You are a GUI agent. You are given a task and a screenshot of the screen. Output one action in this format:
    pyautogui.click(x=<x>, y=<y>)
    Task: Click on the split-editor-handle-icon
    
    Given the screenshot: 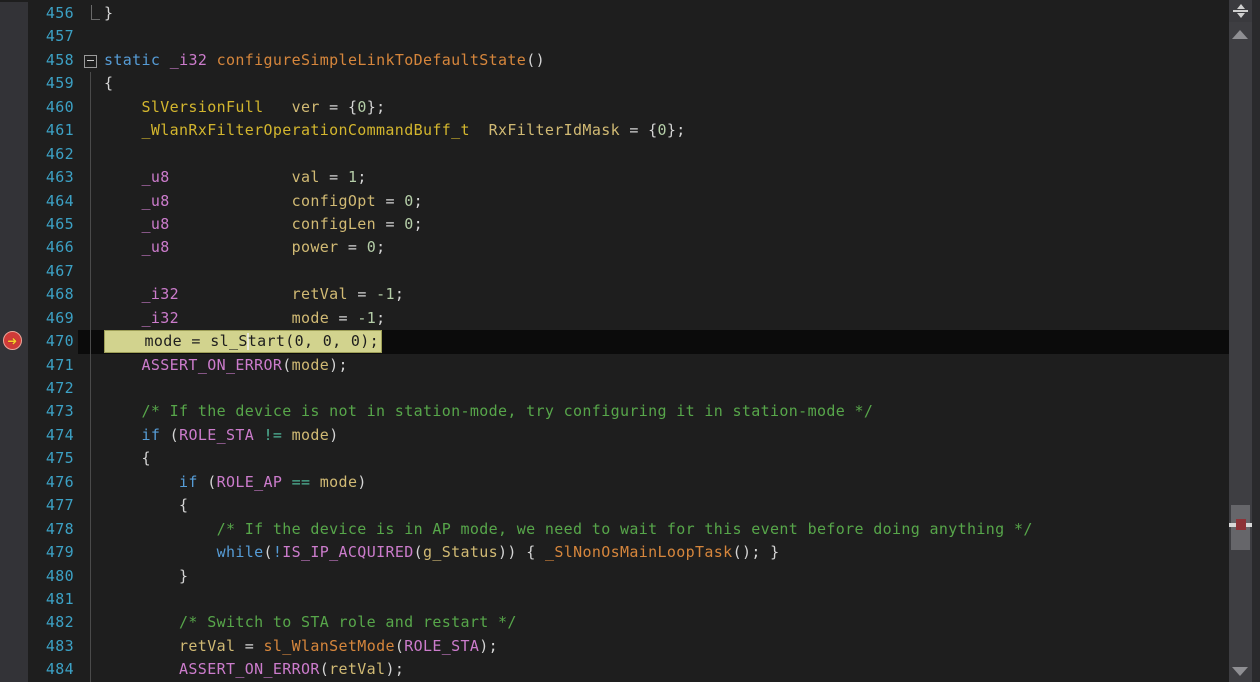 What is the action you would take?
    pyautogui.click(x=1240, y=11)
    